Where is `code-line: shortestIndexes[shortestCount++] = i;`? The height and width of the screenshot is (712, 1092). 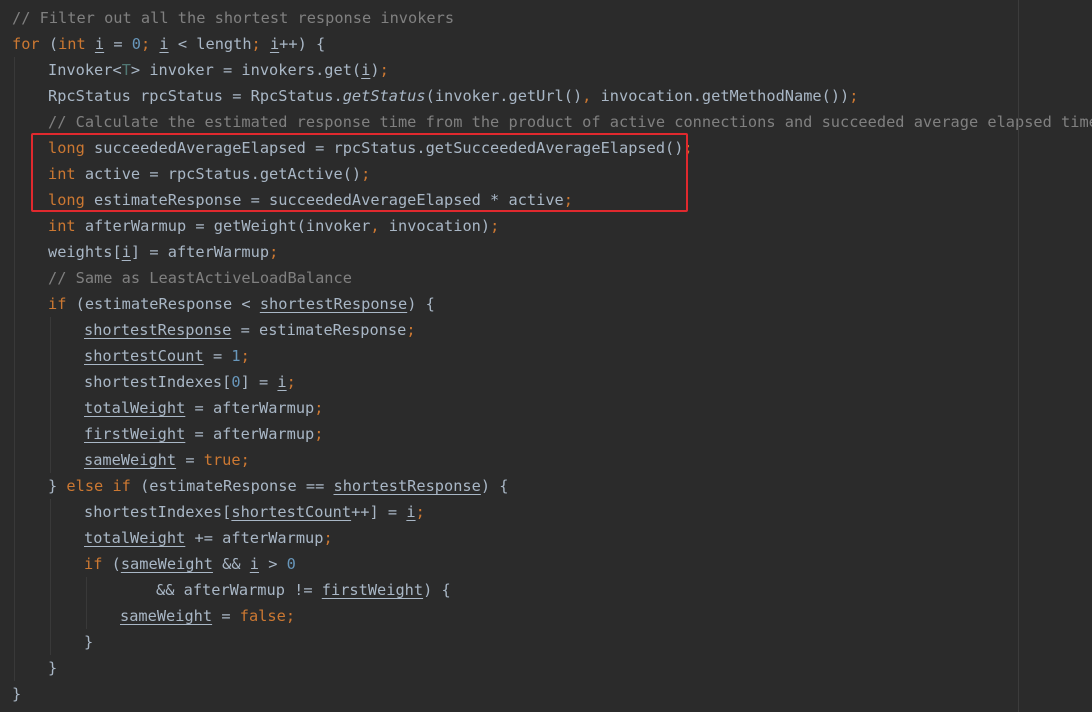
code-line: shortestIndexes[shortestCount++] = i; is located at coordinates (254, 512).